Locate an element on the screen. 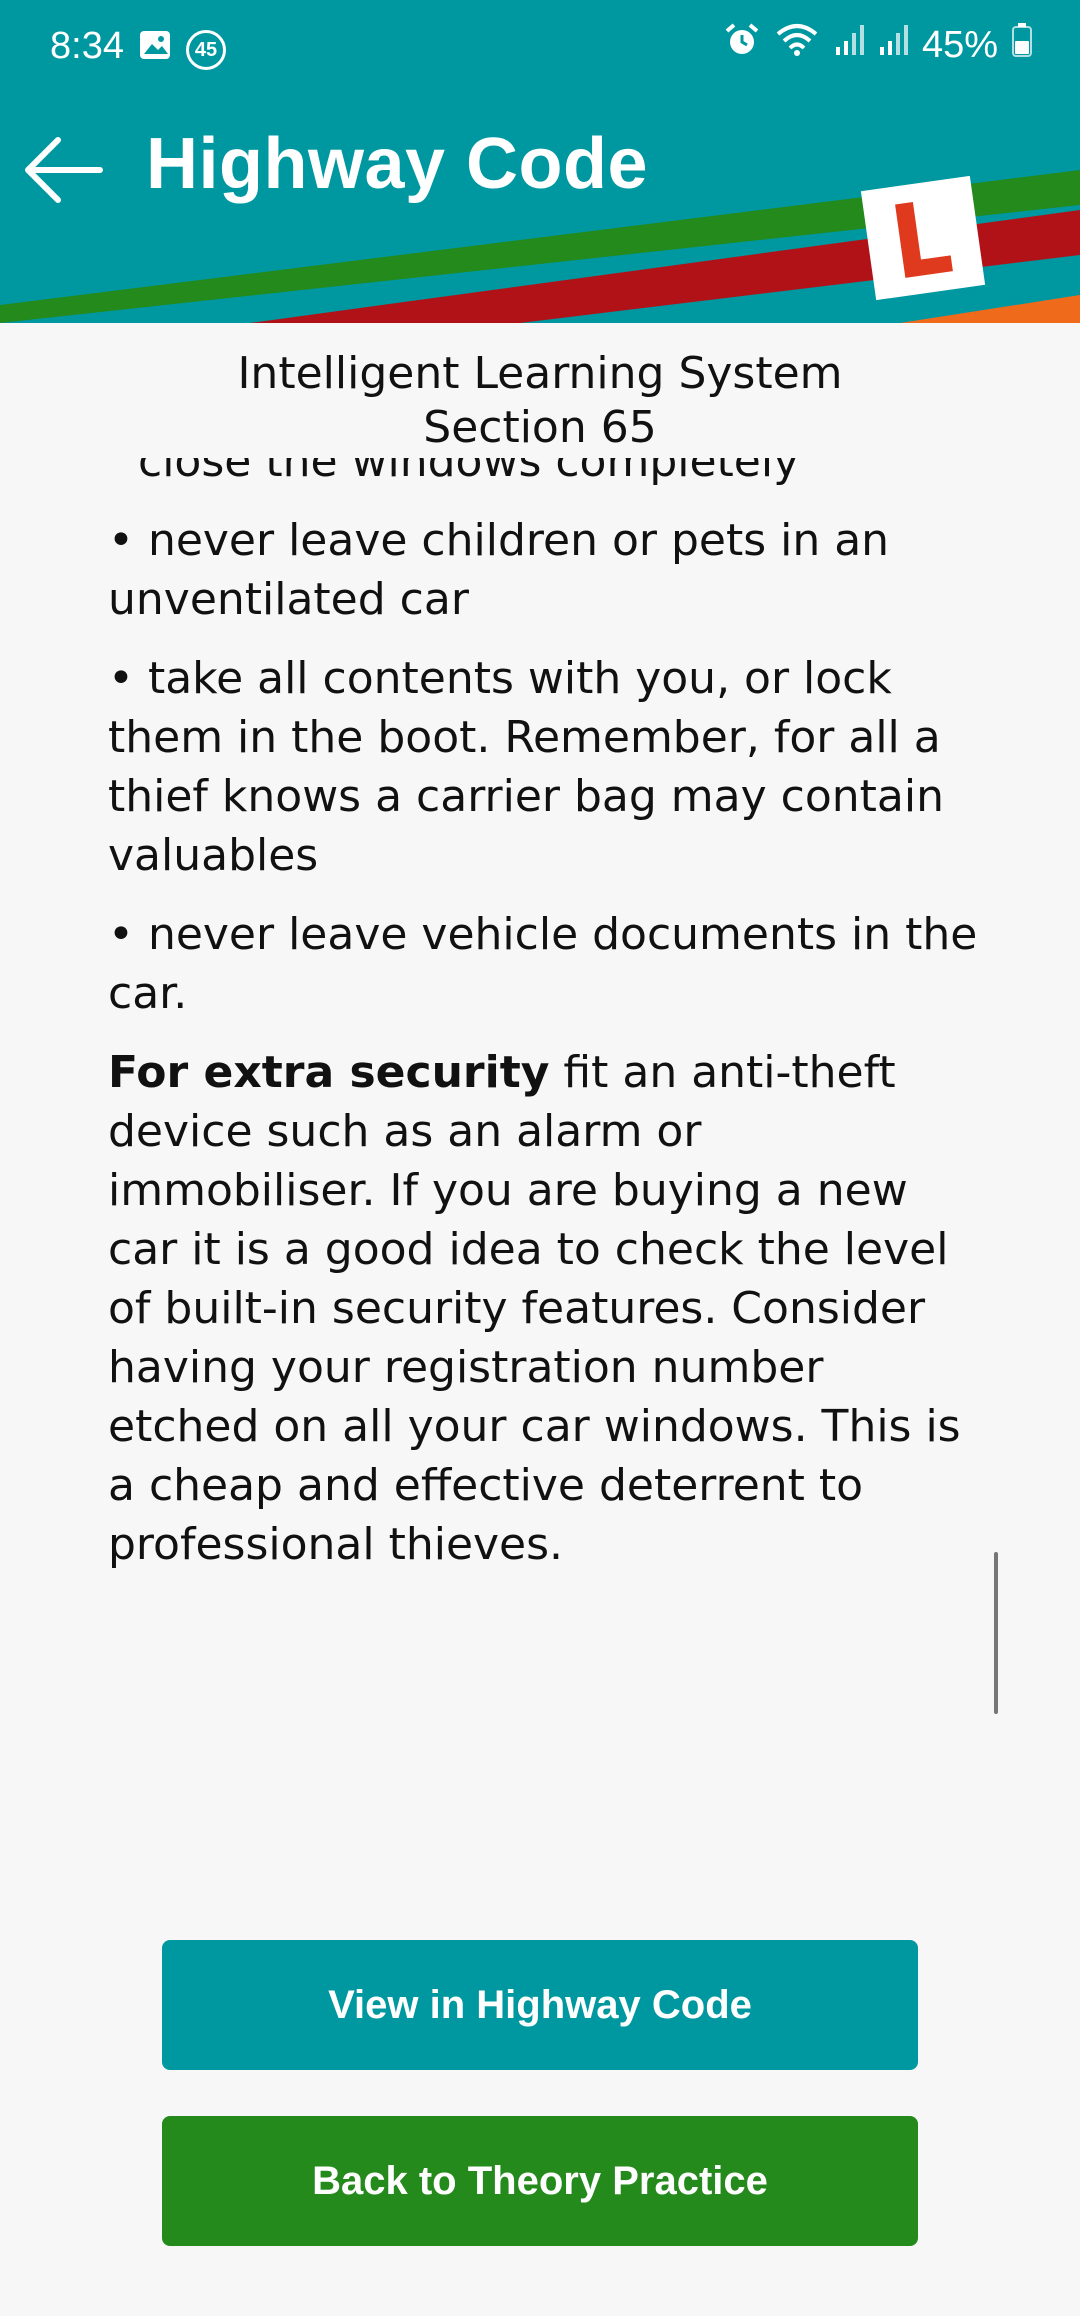  battery-icon is located at coordinates (1022, 45).